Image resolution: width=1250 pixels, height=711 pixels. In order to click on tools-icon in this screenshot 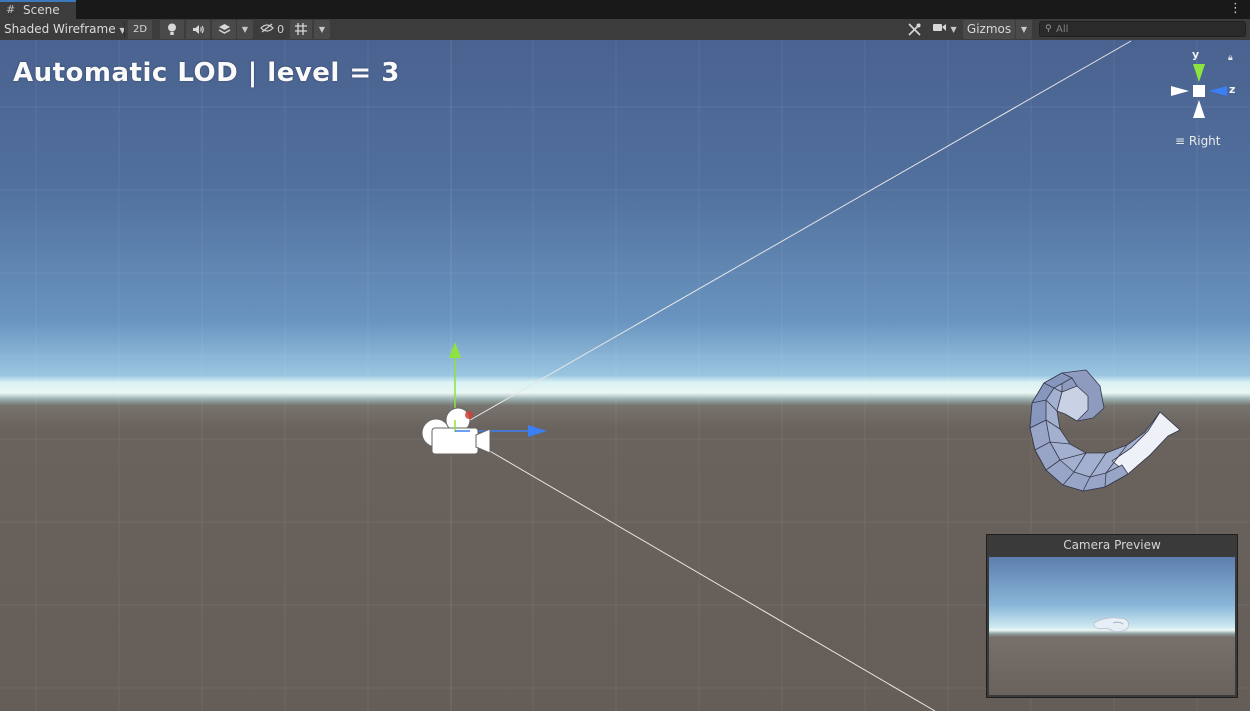, I will do `click(914, 29)`.